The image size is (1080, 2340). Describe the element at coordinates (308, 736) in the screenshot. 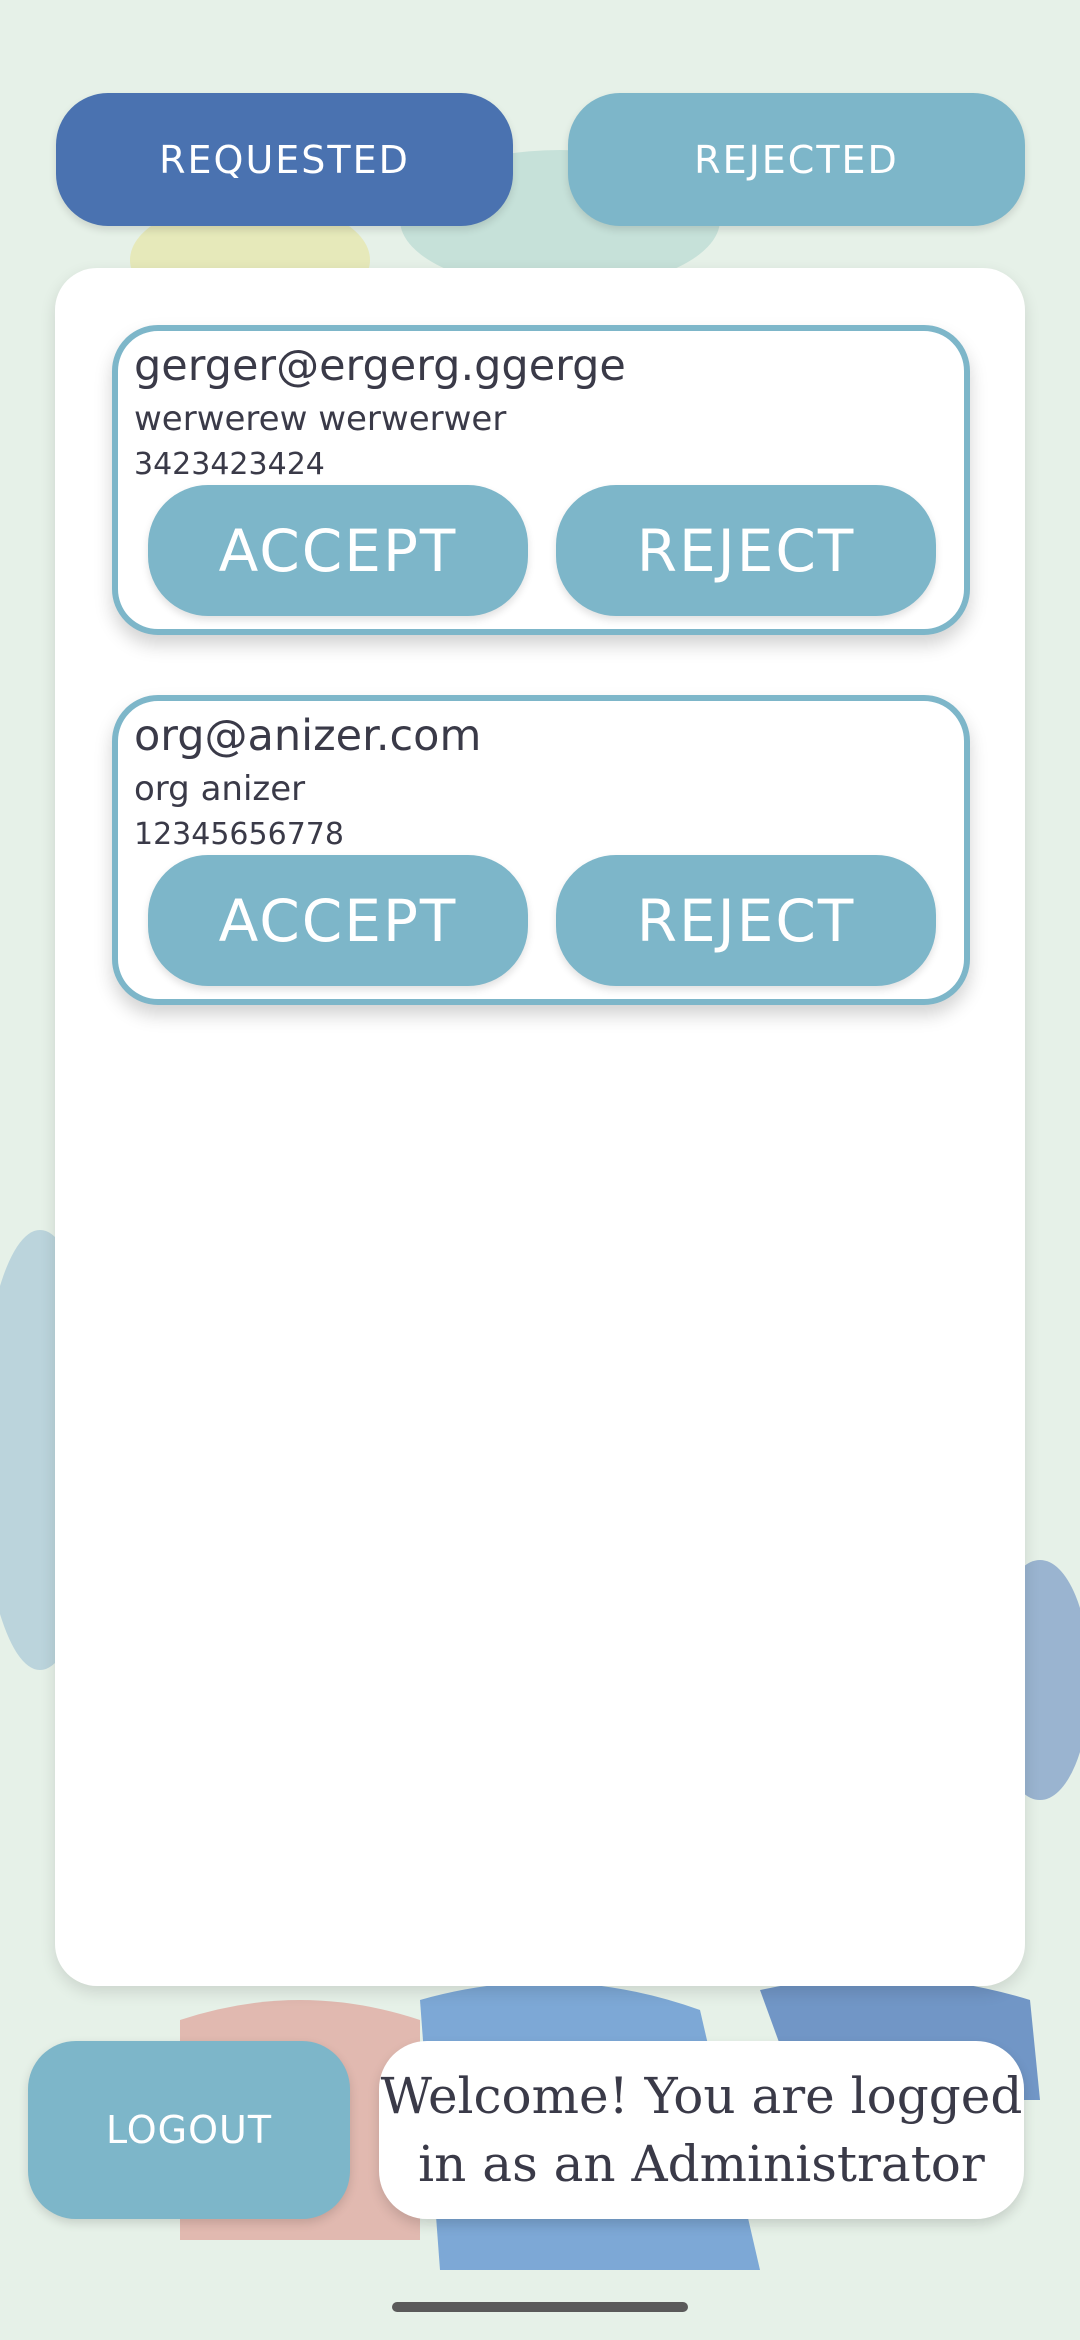

I see `request-email: org@anizer.com` at that location.